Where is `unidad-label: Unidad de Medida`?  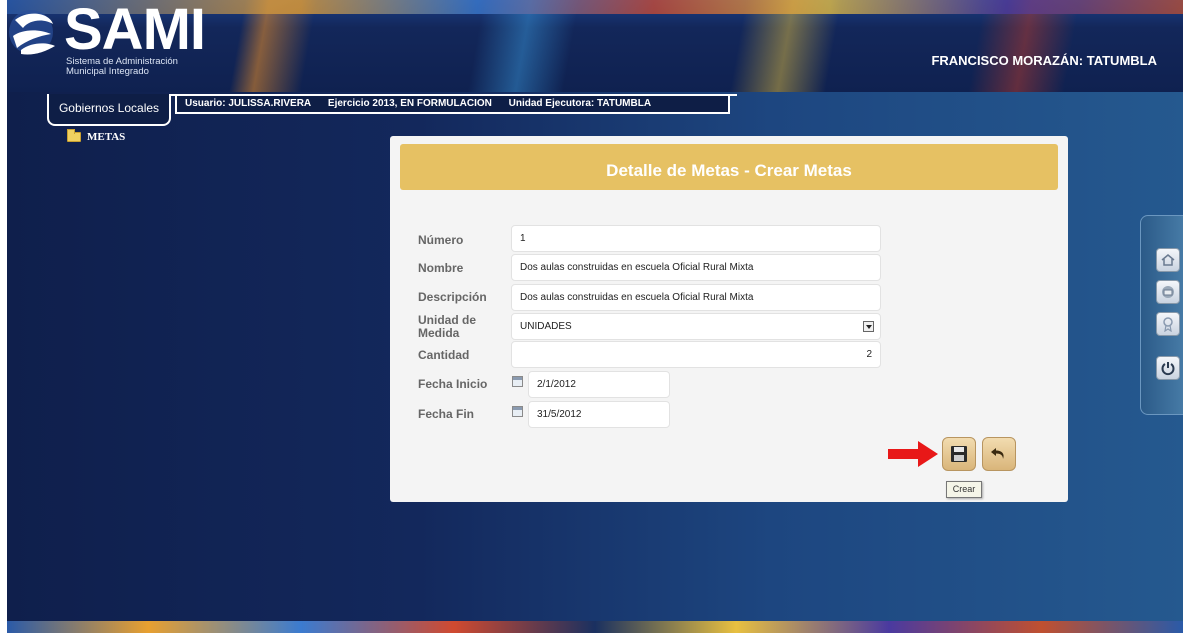
unidad-label: Unidad de Medida is located at coordinates (463, 327).